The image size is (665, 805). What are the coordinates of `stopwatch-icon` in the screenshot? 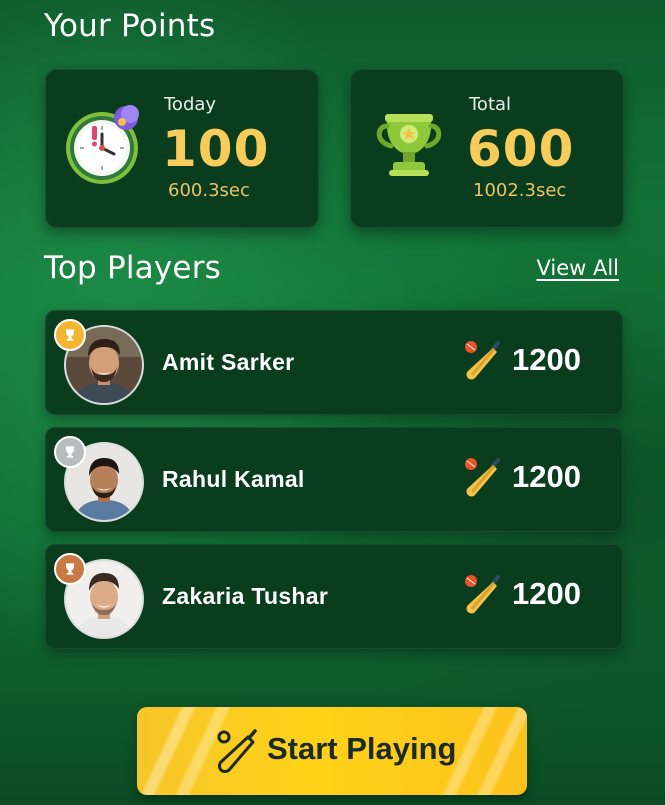 It's located at (102, 144).